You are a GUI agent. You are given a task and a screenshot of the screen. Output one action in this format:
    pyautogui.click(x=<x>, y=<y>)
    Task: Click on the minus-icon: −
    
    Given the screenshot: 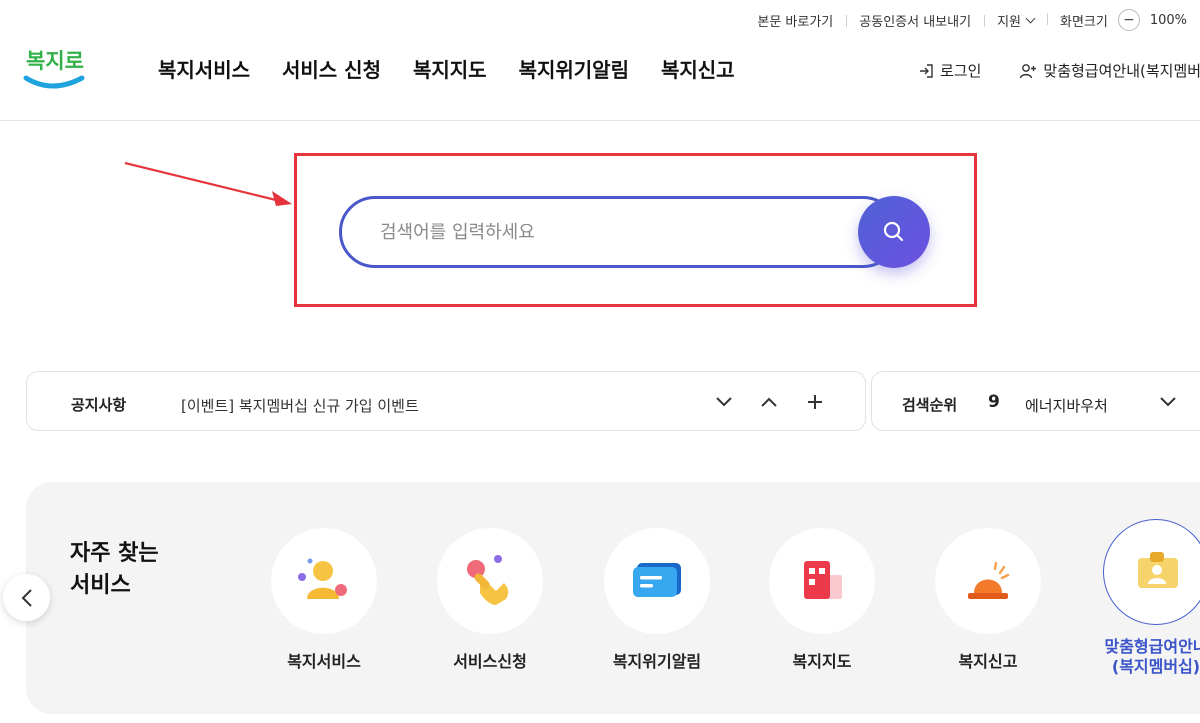 What is the action you would take?
    pyautogui.click(x=1128, y=20)
    